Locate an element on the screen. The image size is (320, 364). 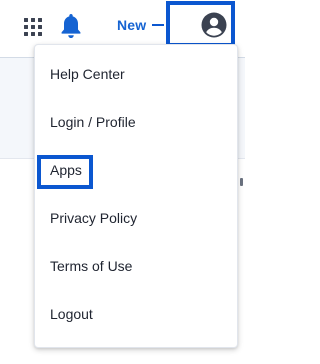
menu-item-privacy-policy: Privacy Policy is located at coordinates (136, 220).